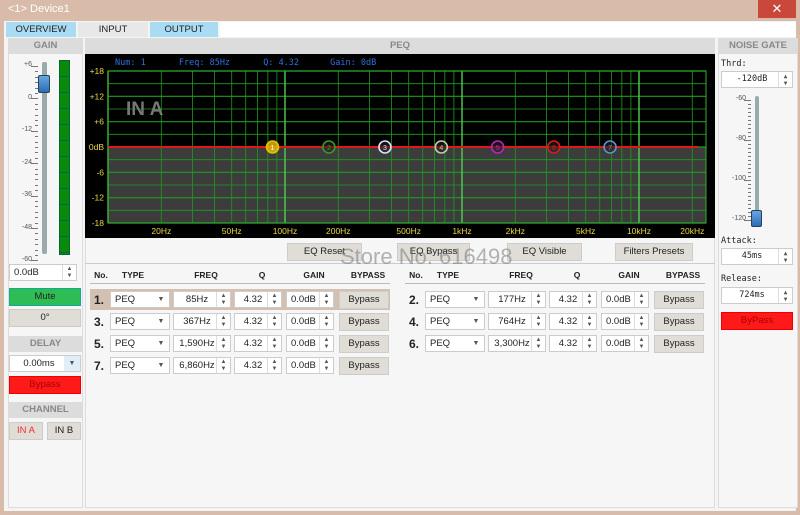 The width and height of the screenshot is (800, 515). What do you see at coordinates (610, 147) in the screenshot?
I see `eq-node-handle: 7` at bounding box center [610, 147].